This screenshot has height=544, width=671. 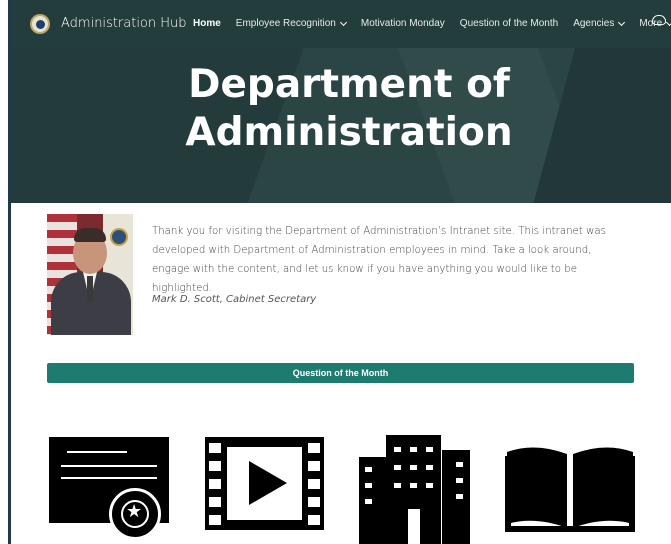 What do you see at coordinates (659, 20) in the screenshot?
I see `cloud-icon` at bounding box center [659, 20].